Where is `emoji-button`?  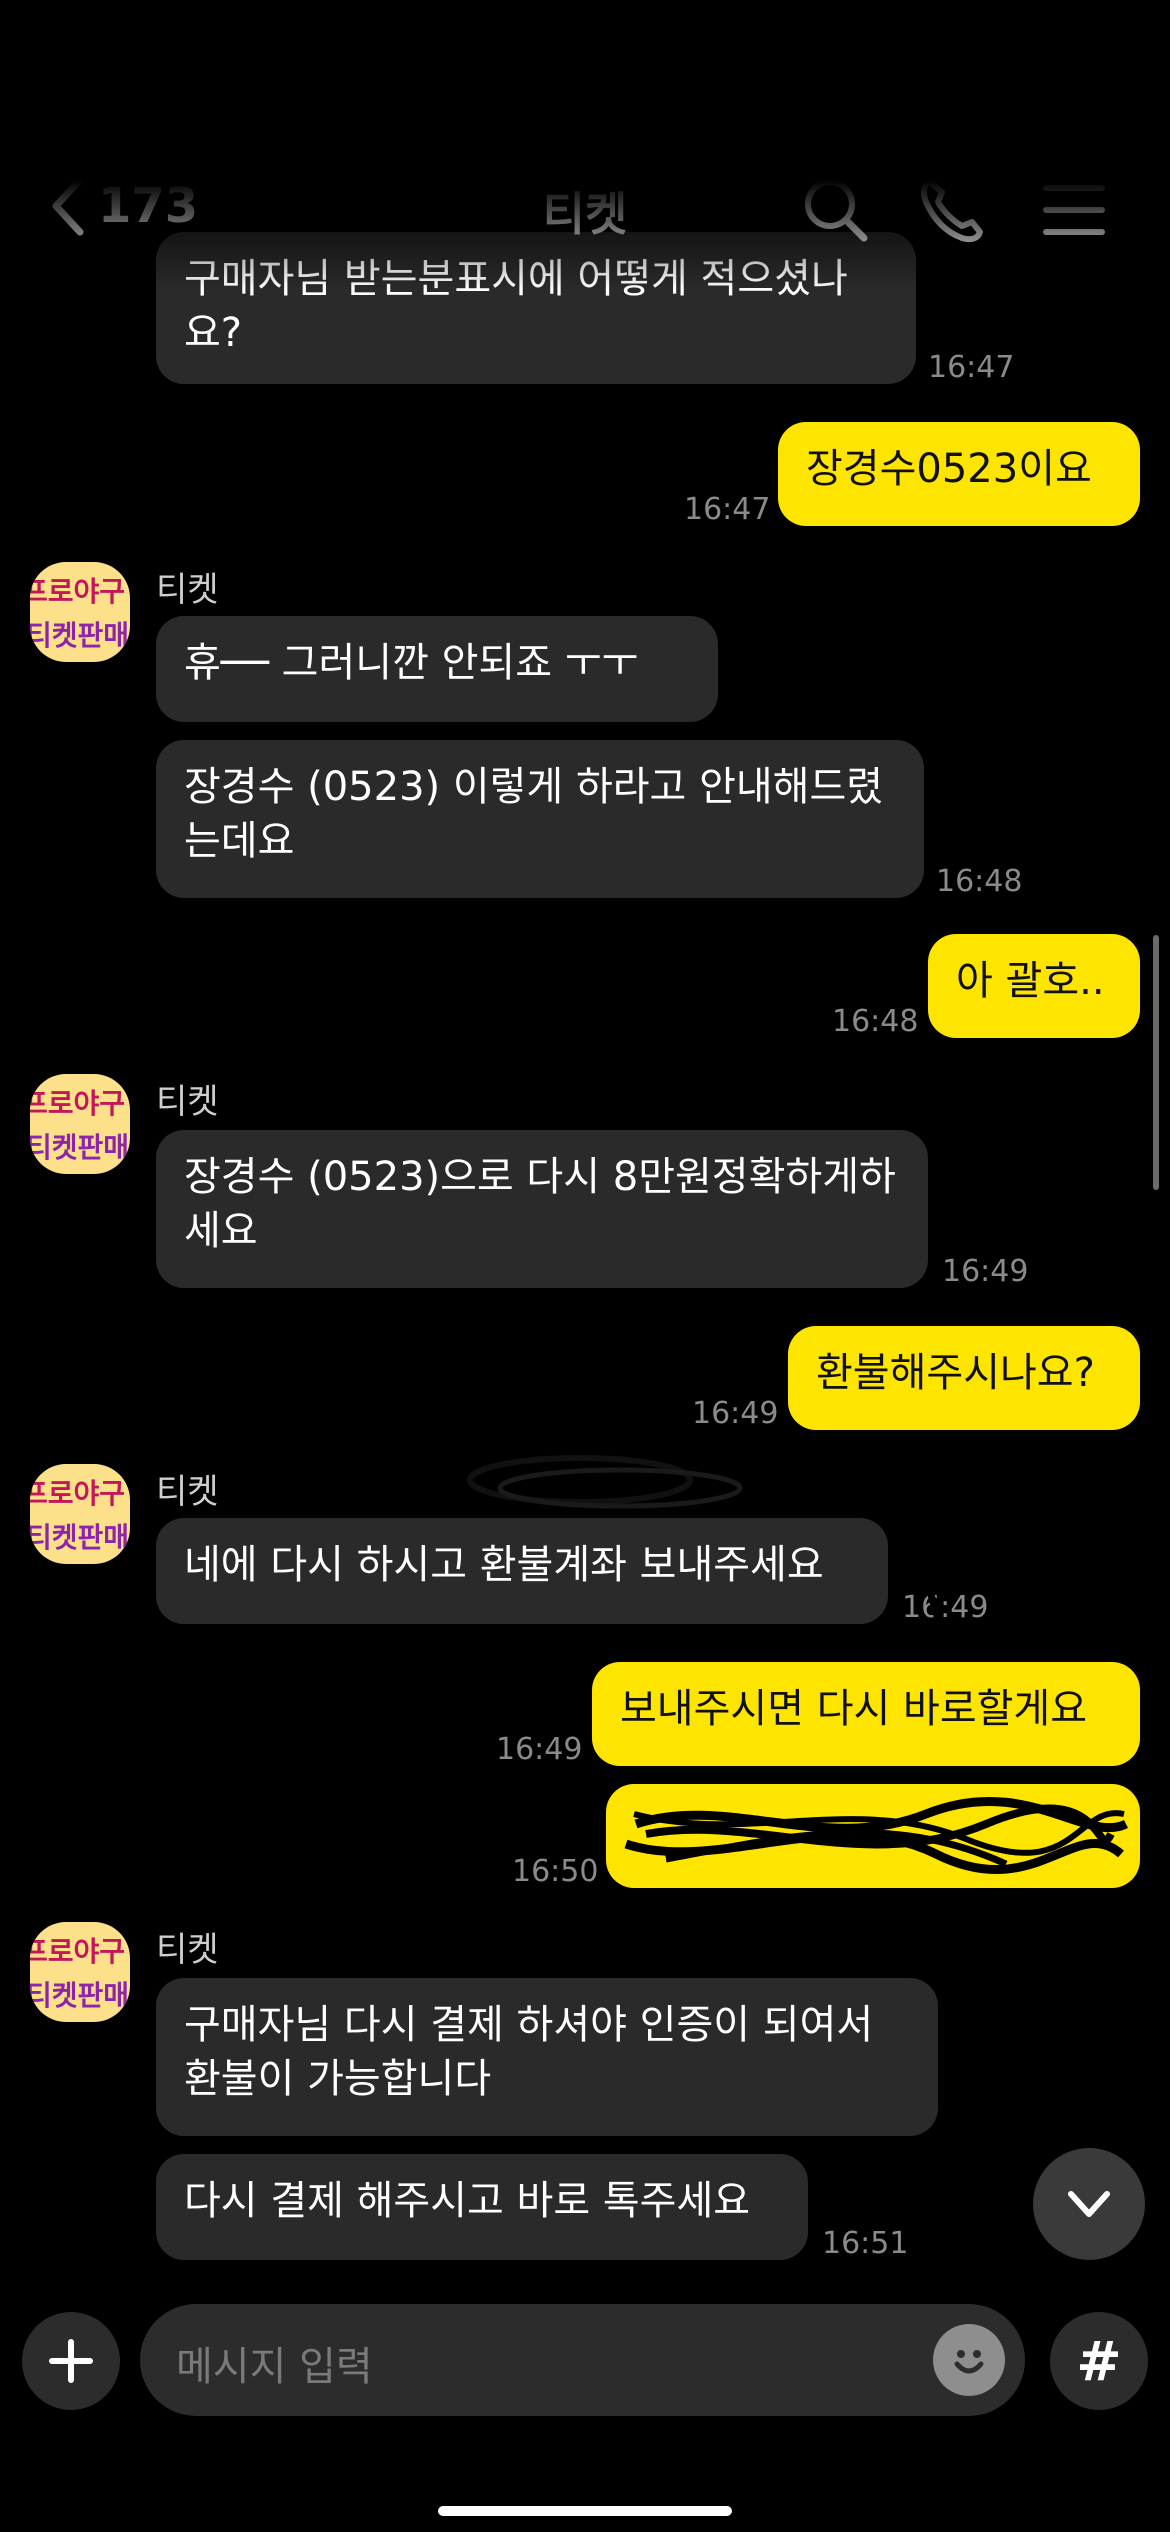 emoji-button is located at coordinates (969, 2360).